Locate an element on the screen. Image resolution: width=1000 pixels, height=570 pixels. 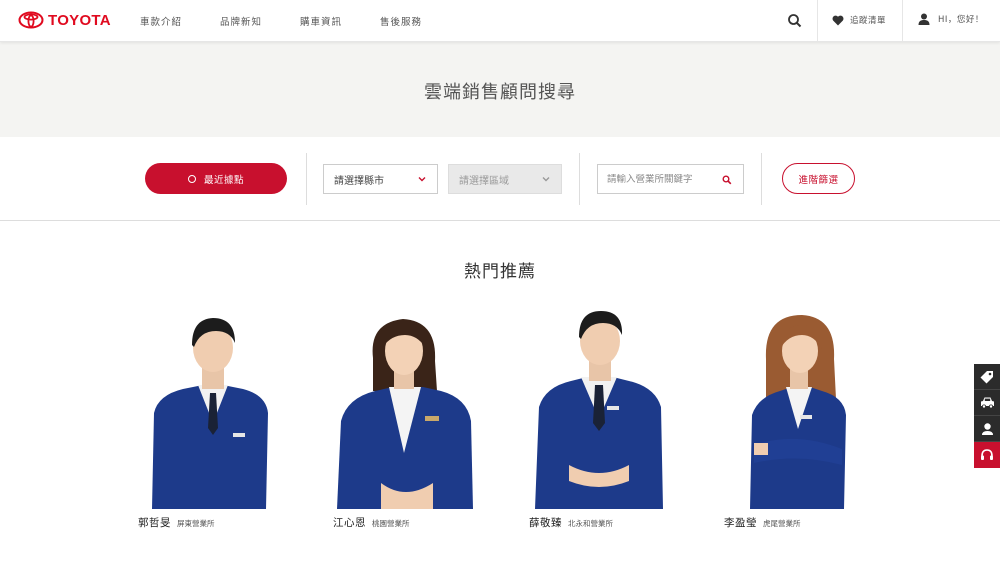
page-title: 雲端銷售顧問搜尋 is located at coordinates (500, 92).